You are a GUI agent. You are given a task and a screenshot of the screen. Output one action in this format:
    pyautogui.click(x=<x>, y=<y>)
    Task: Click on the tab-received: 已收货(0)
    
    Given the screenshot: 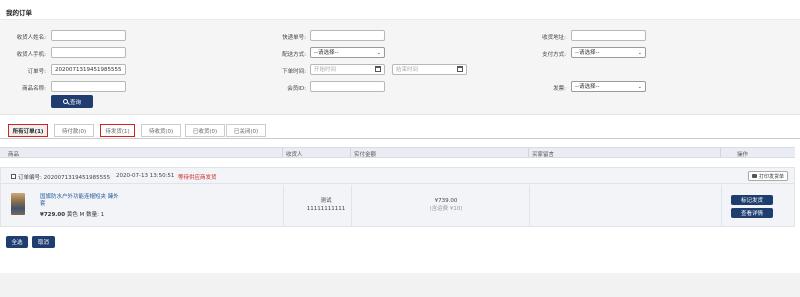 What is the action you would take?
    pyautogui.click(x=205, y=130)
    